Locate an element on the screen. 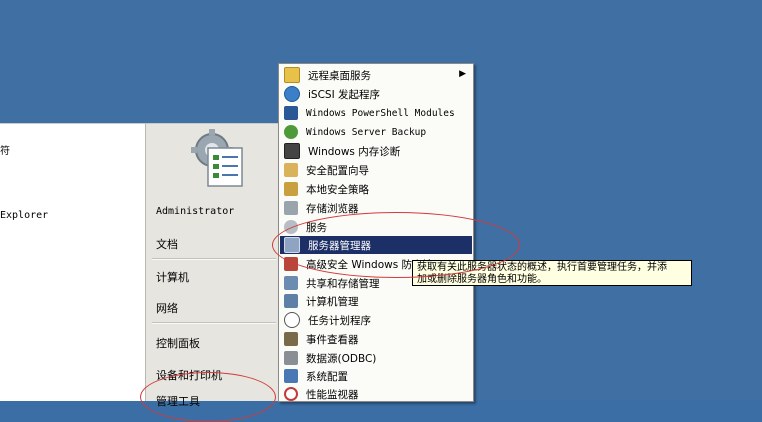  menu-item-task-scheduler: 任务计划程序 is located at coordinates (376, 320).